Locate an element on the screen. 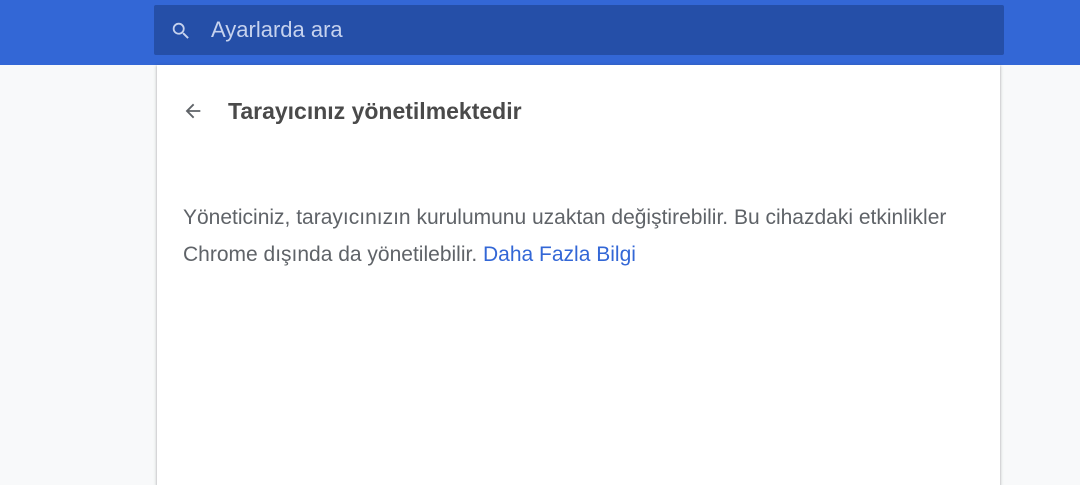 This screenshot has height=485, width=1080. search-box is located at coordinates (579, 30).